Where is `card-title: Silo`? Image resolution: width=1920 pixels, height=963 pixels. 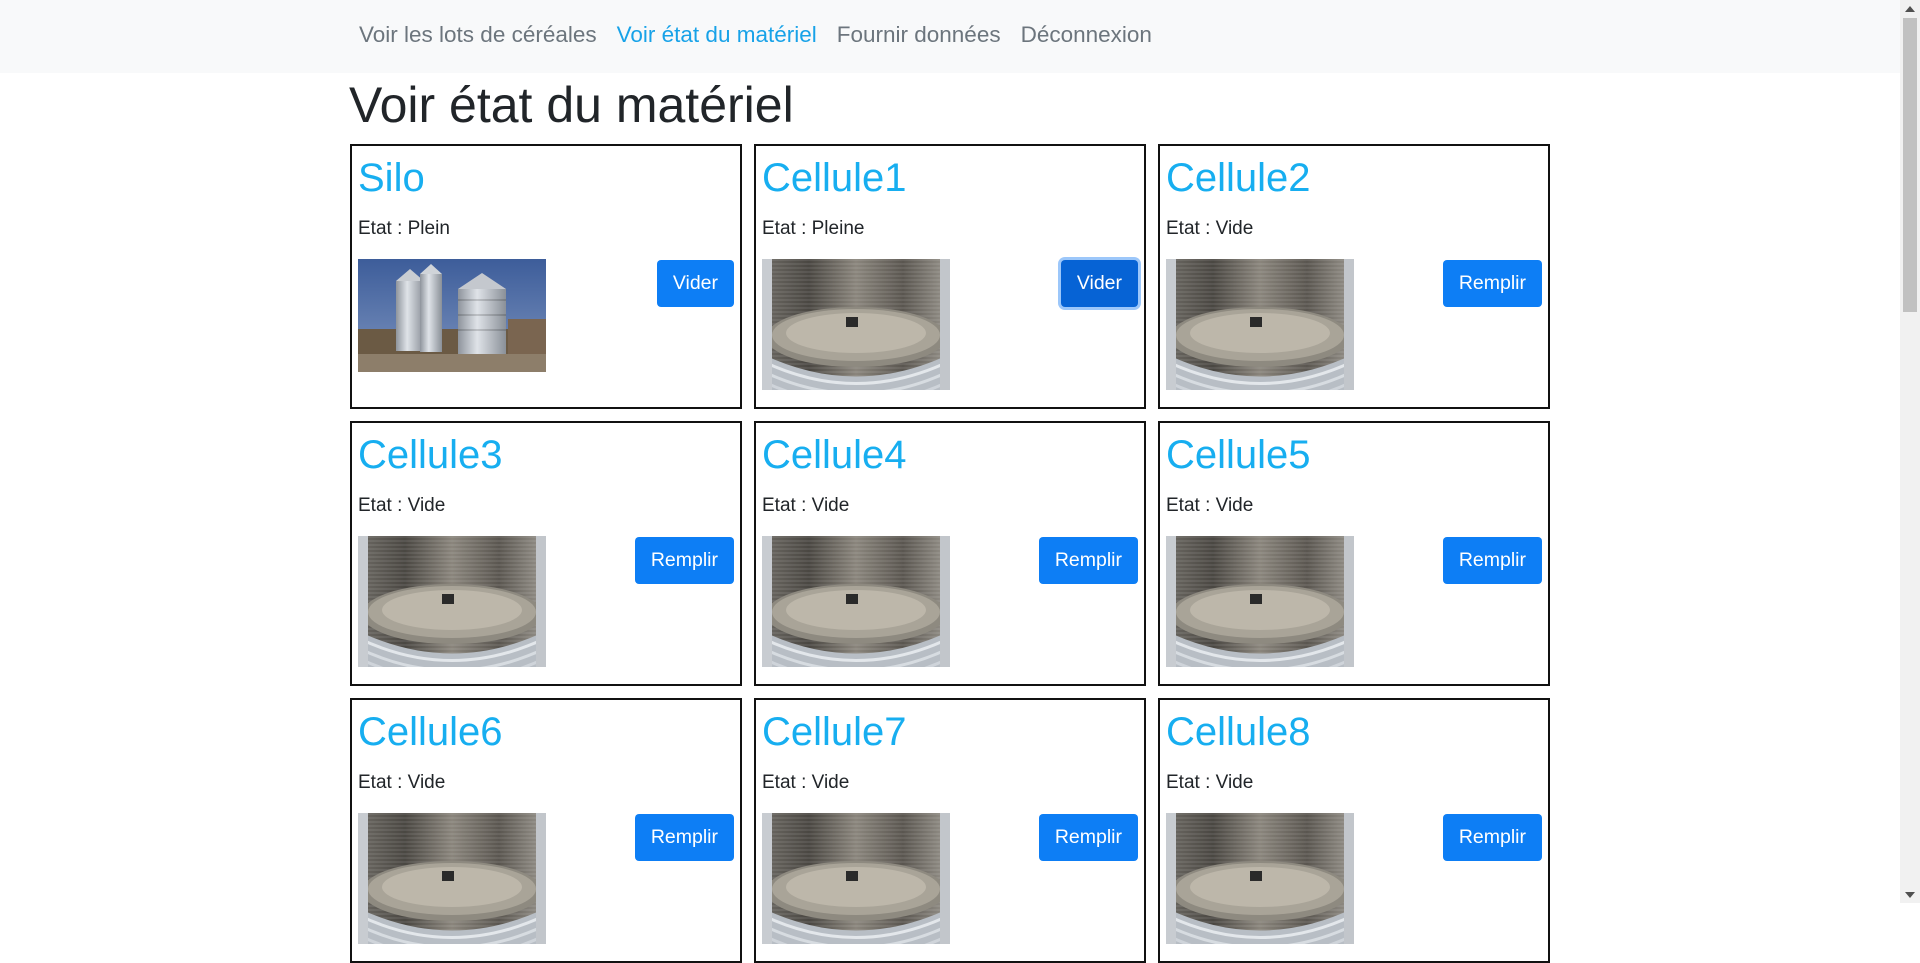
card-title: Silo is located at coordinates (391, 178).